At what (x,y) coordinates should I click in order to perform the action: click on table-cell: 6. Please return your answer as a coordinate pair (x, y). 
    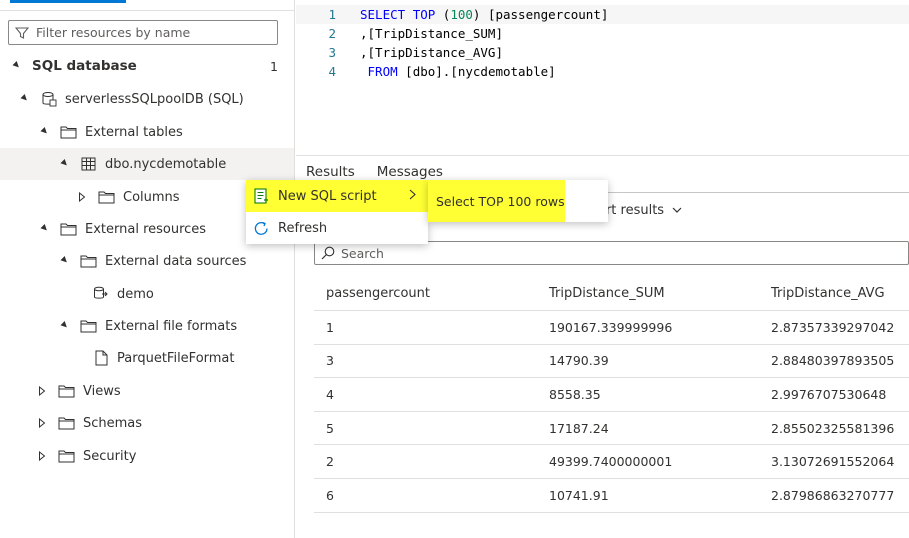
    Looking at the image, I should click on (330, 495).